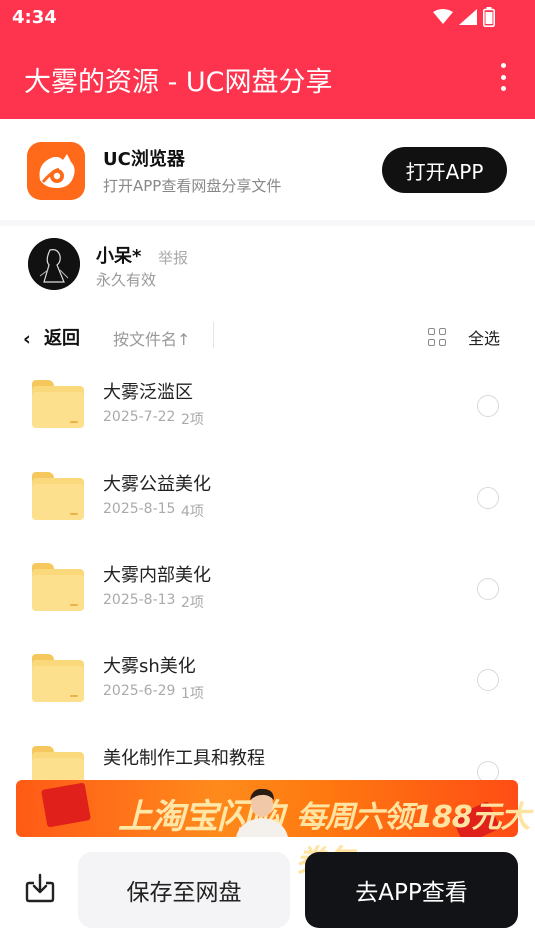 This screenshot has height=951, width=535. I want to click on open-in-app-button: 去APP查看, so click(411, 890).